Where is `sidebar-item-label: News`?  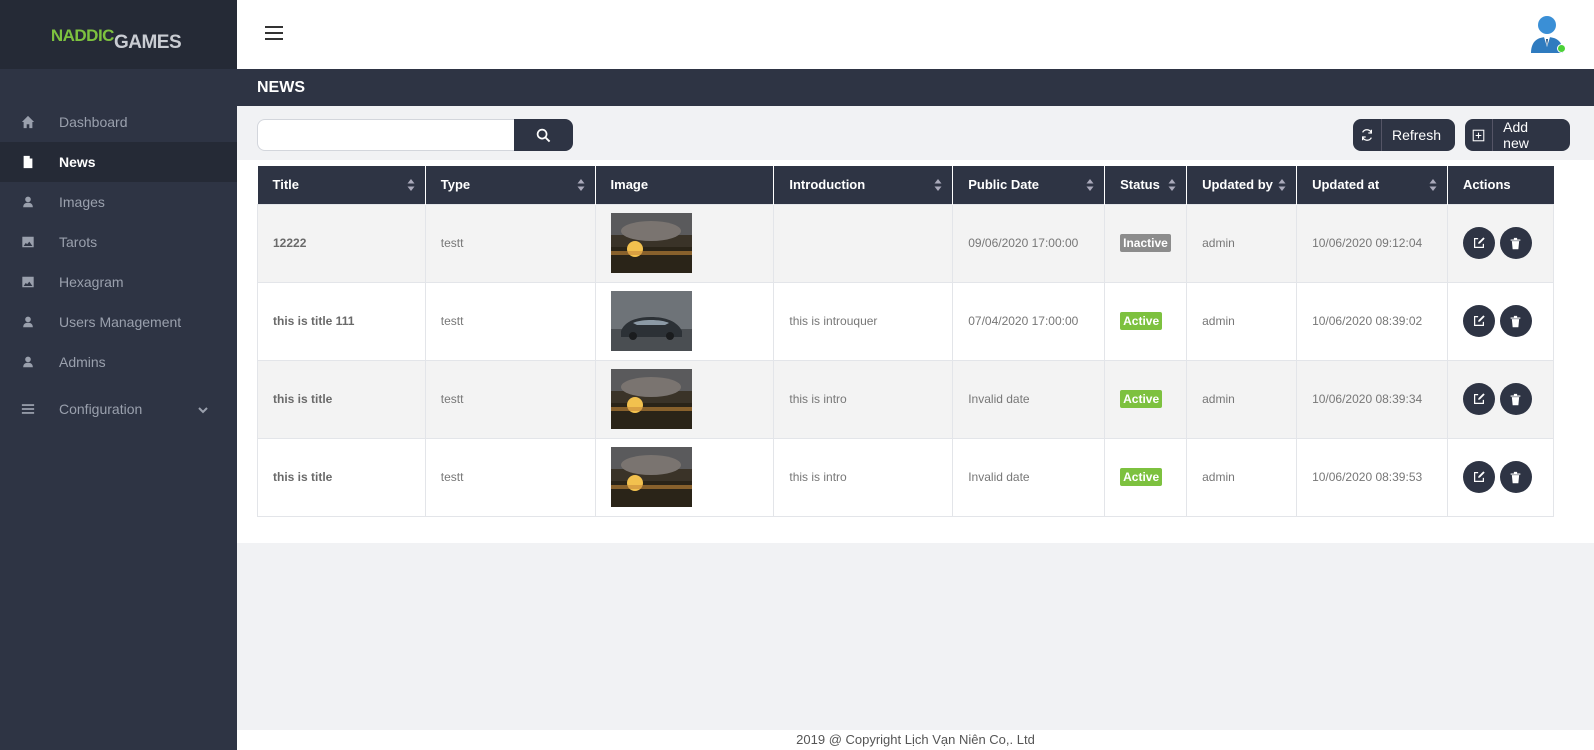 sidebar-item-label: News is located at coordinates (77, 162).